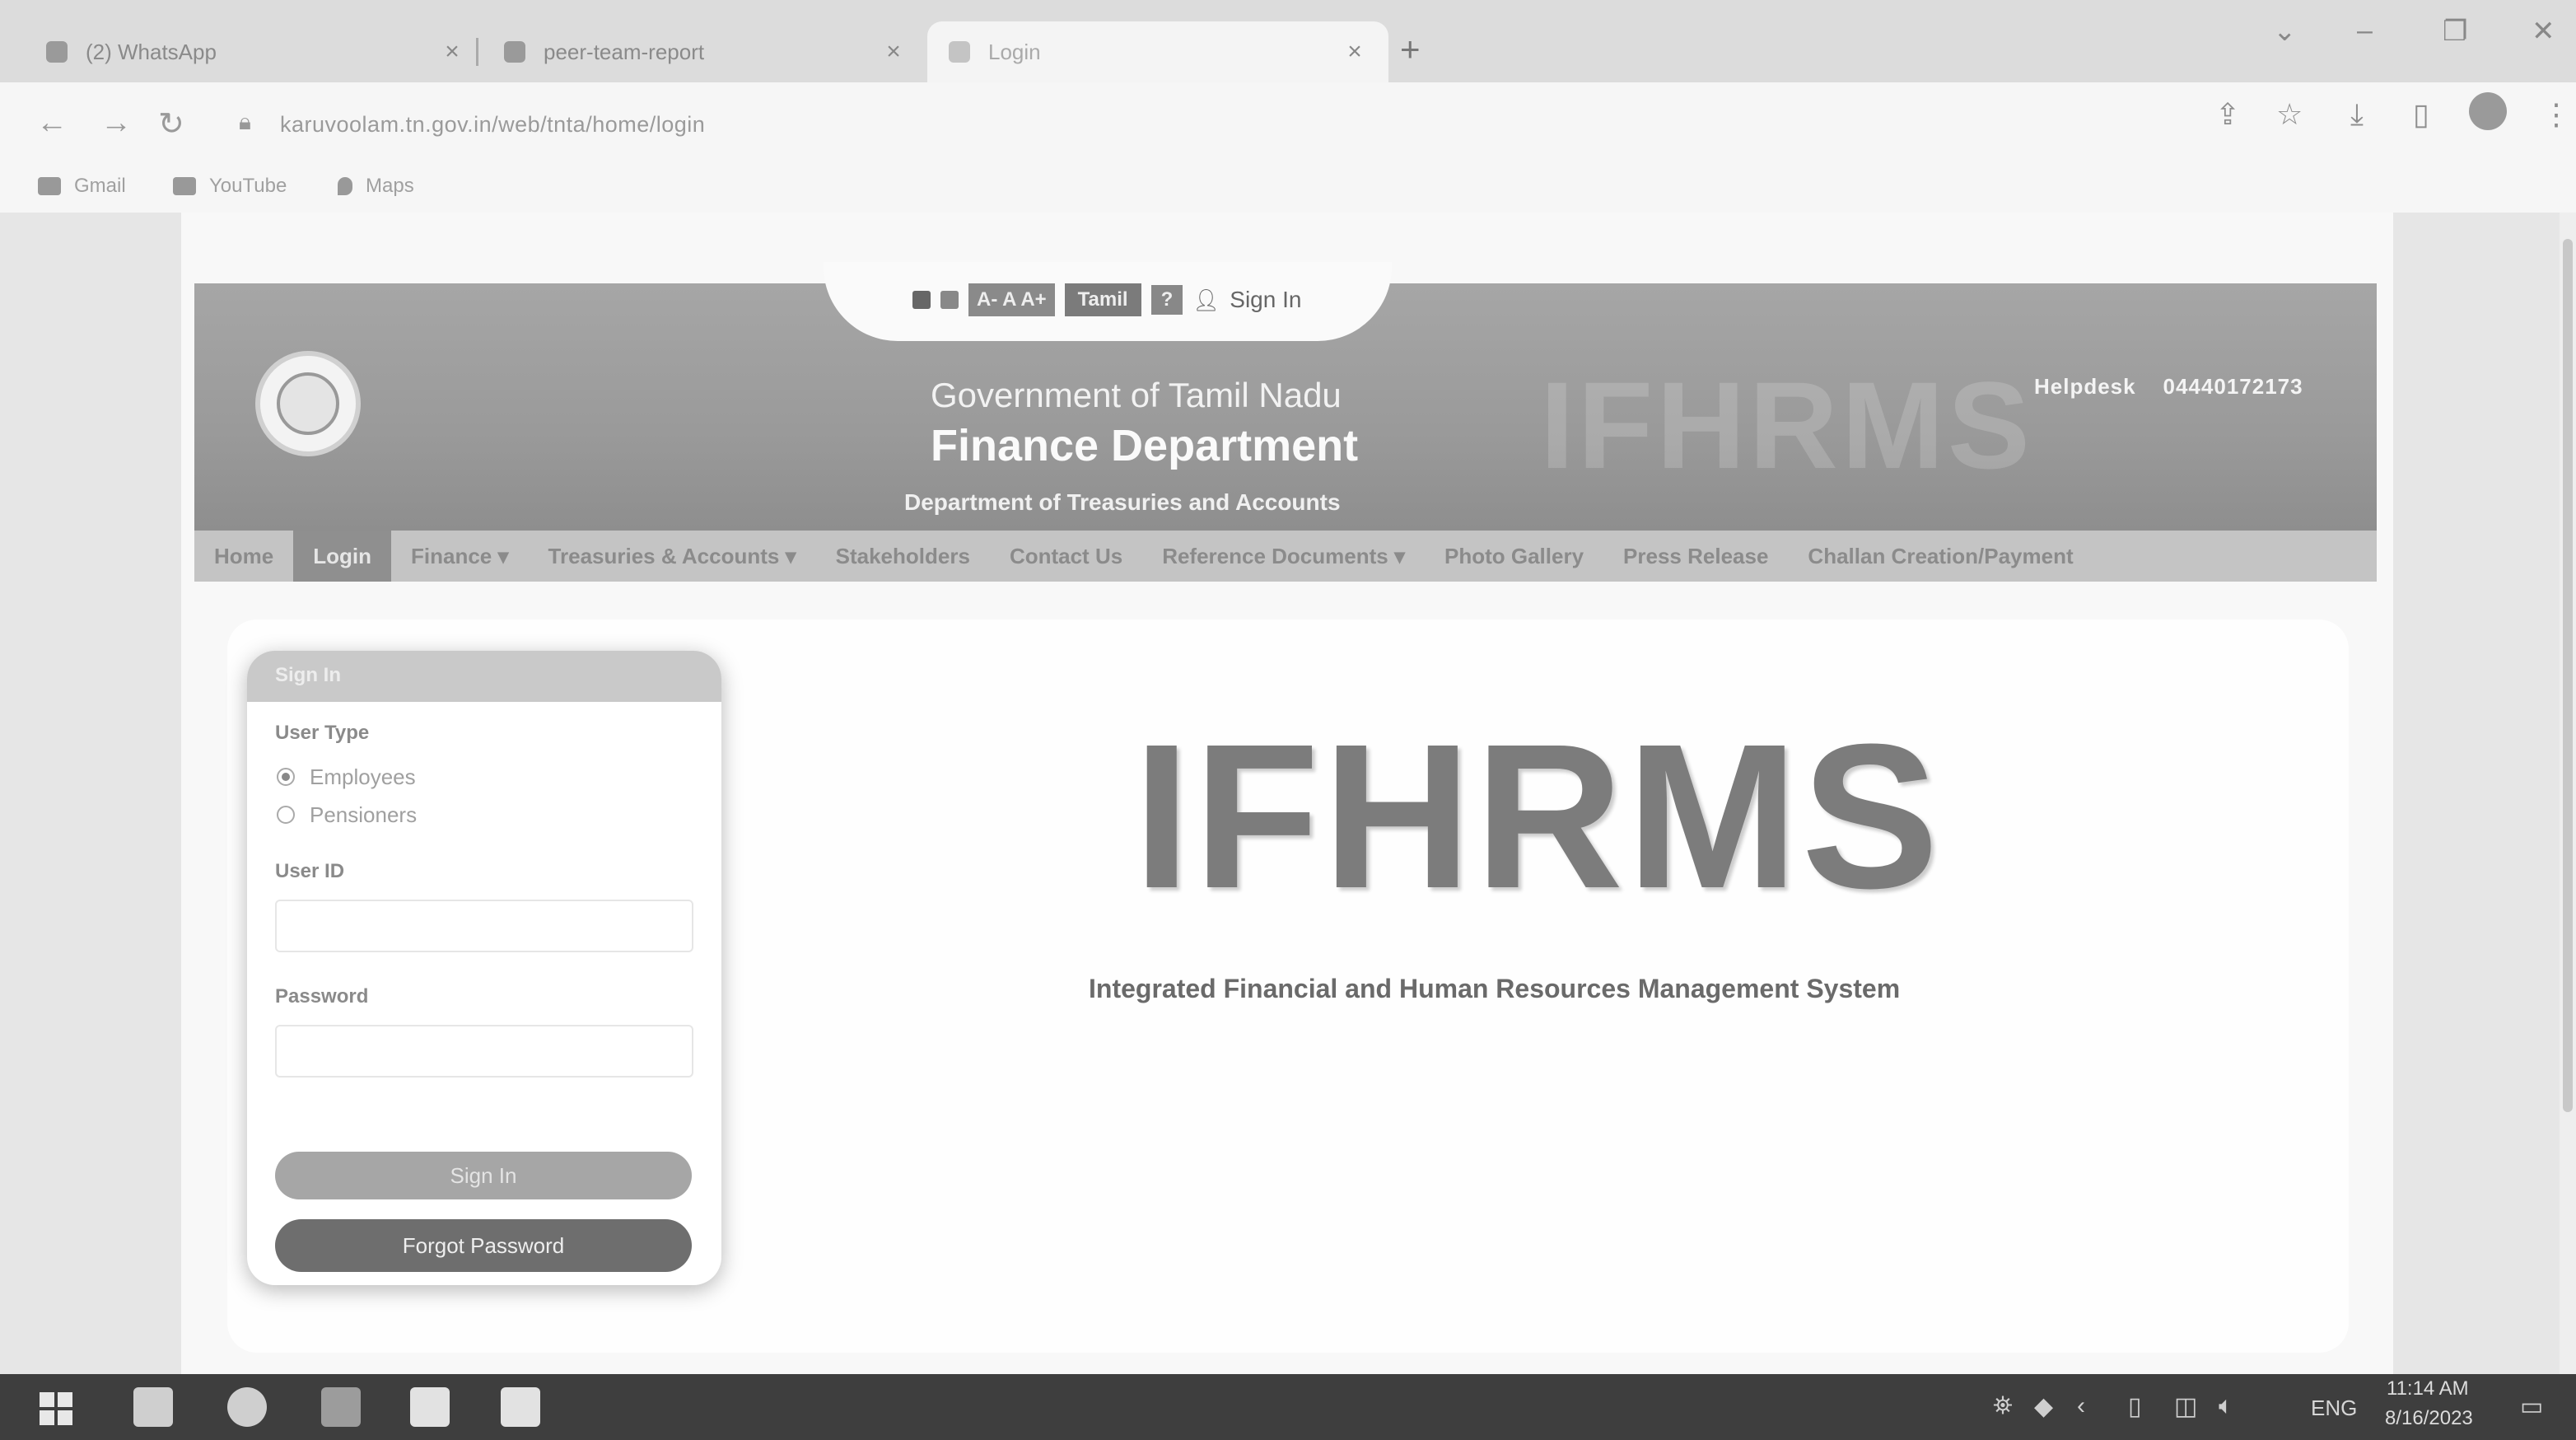  I want to click on profile-avatar, so click(2488, 111).